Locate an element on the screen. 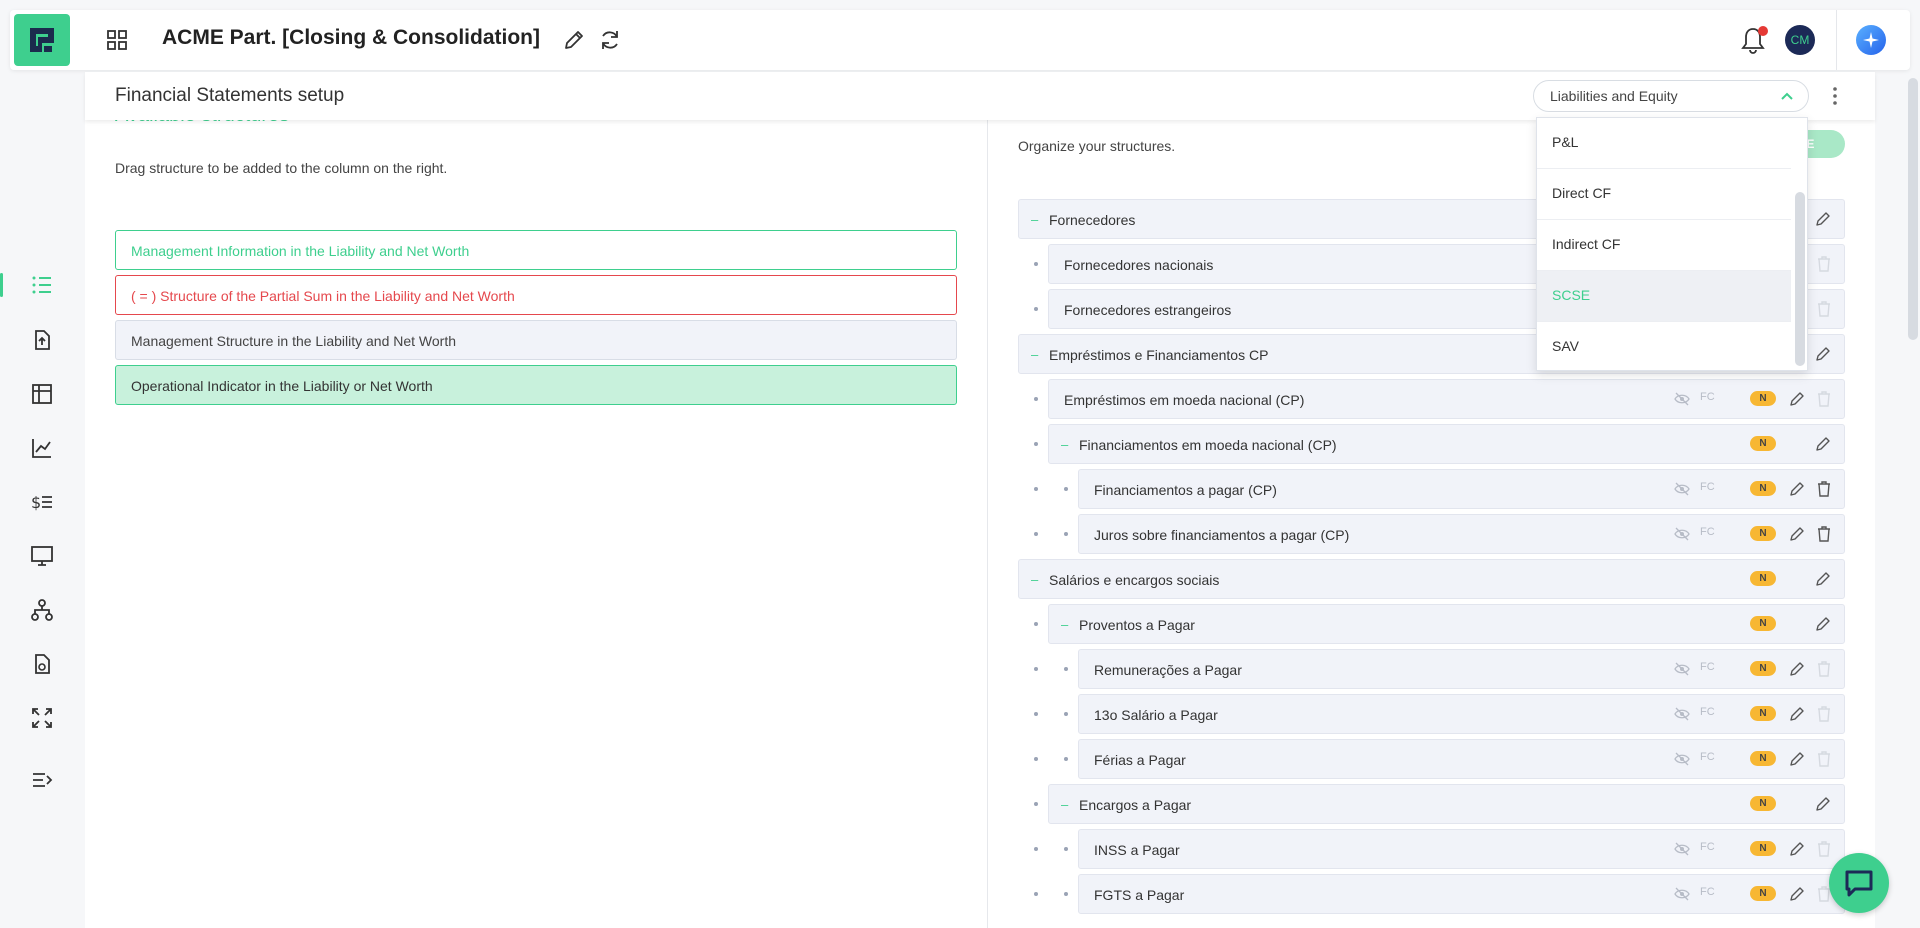 This screenshot has height=928, width=1920. tree-row: INSS a Pagar FC N is located at coordinates (1461, 849).